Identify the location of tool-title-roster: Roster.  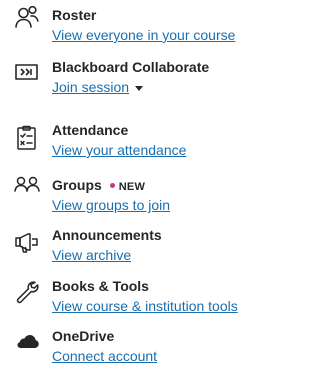
(74, 15).